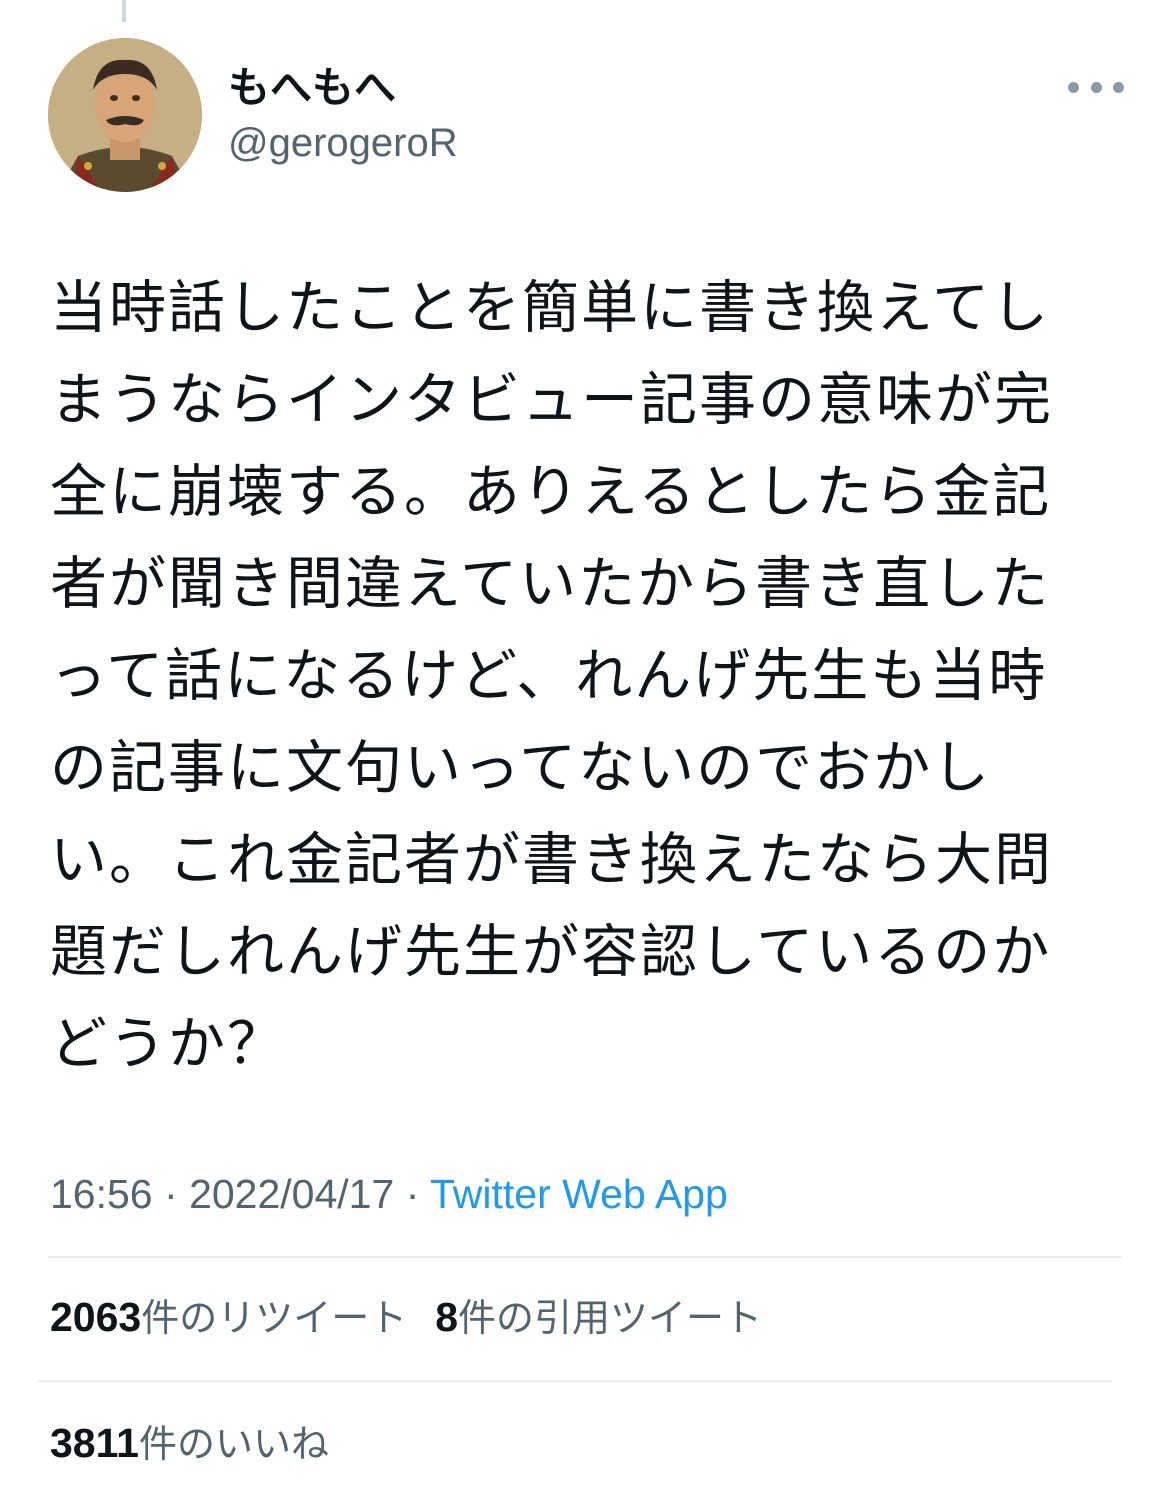 The height and width of the screenshot is (1496, 1170). I want to click on likes-stats: 3811件のいいね, so click(189, 1443).